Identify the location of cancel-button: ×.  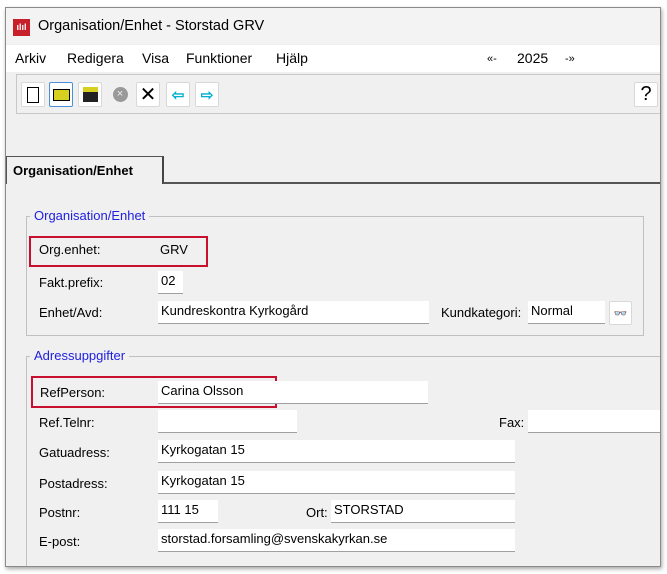
(120, 94).